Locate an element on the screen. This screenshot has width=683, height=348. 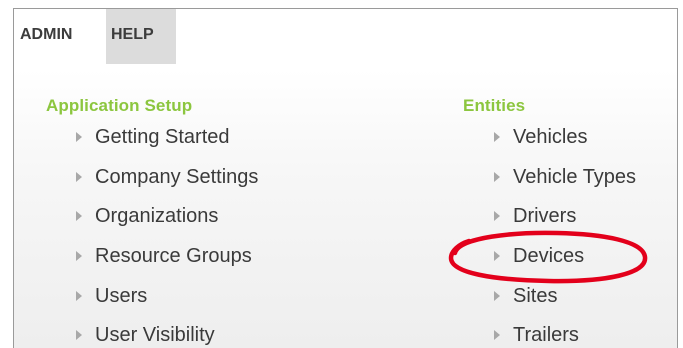
menu-item-label: Resource Groups is located at coordinates (173, 255).